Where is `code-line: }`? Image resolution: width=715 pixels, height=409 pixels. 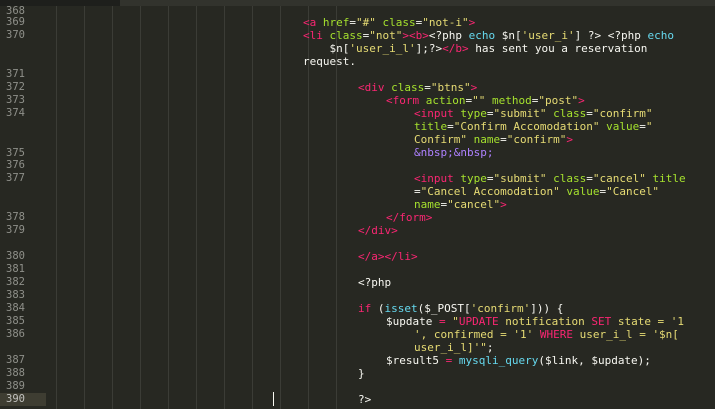
code-line: } is located at coordinates (361, 373).